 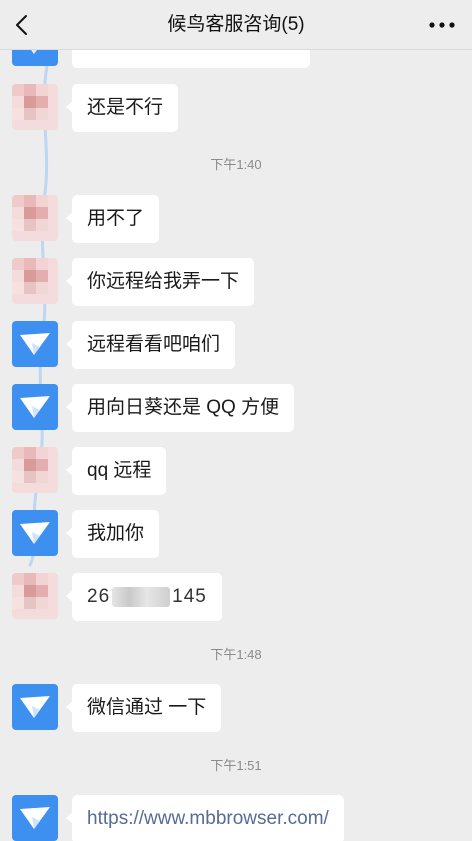 I want to click on message-bubble: 我加你, so click(x=112, y=534).